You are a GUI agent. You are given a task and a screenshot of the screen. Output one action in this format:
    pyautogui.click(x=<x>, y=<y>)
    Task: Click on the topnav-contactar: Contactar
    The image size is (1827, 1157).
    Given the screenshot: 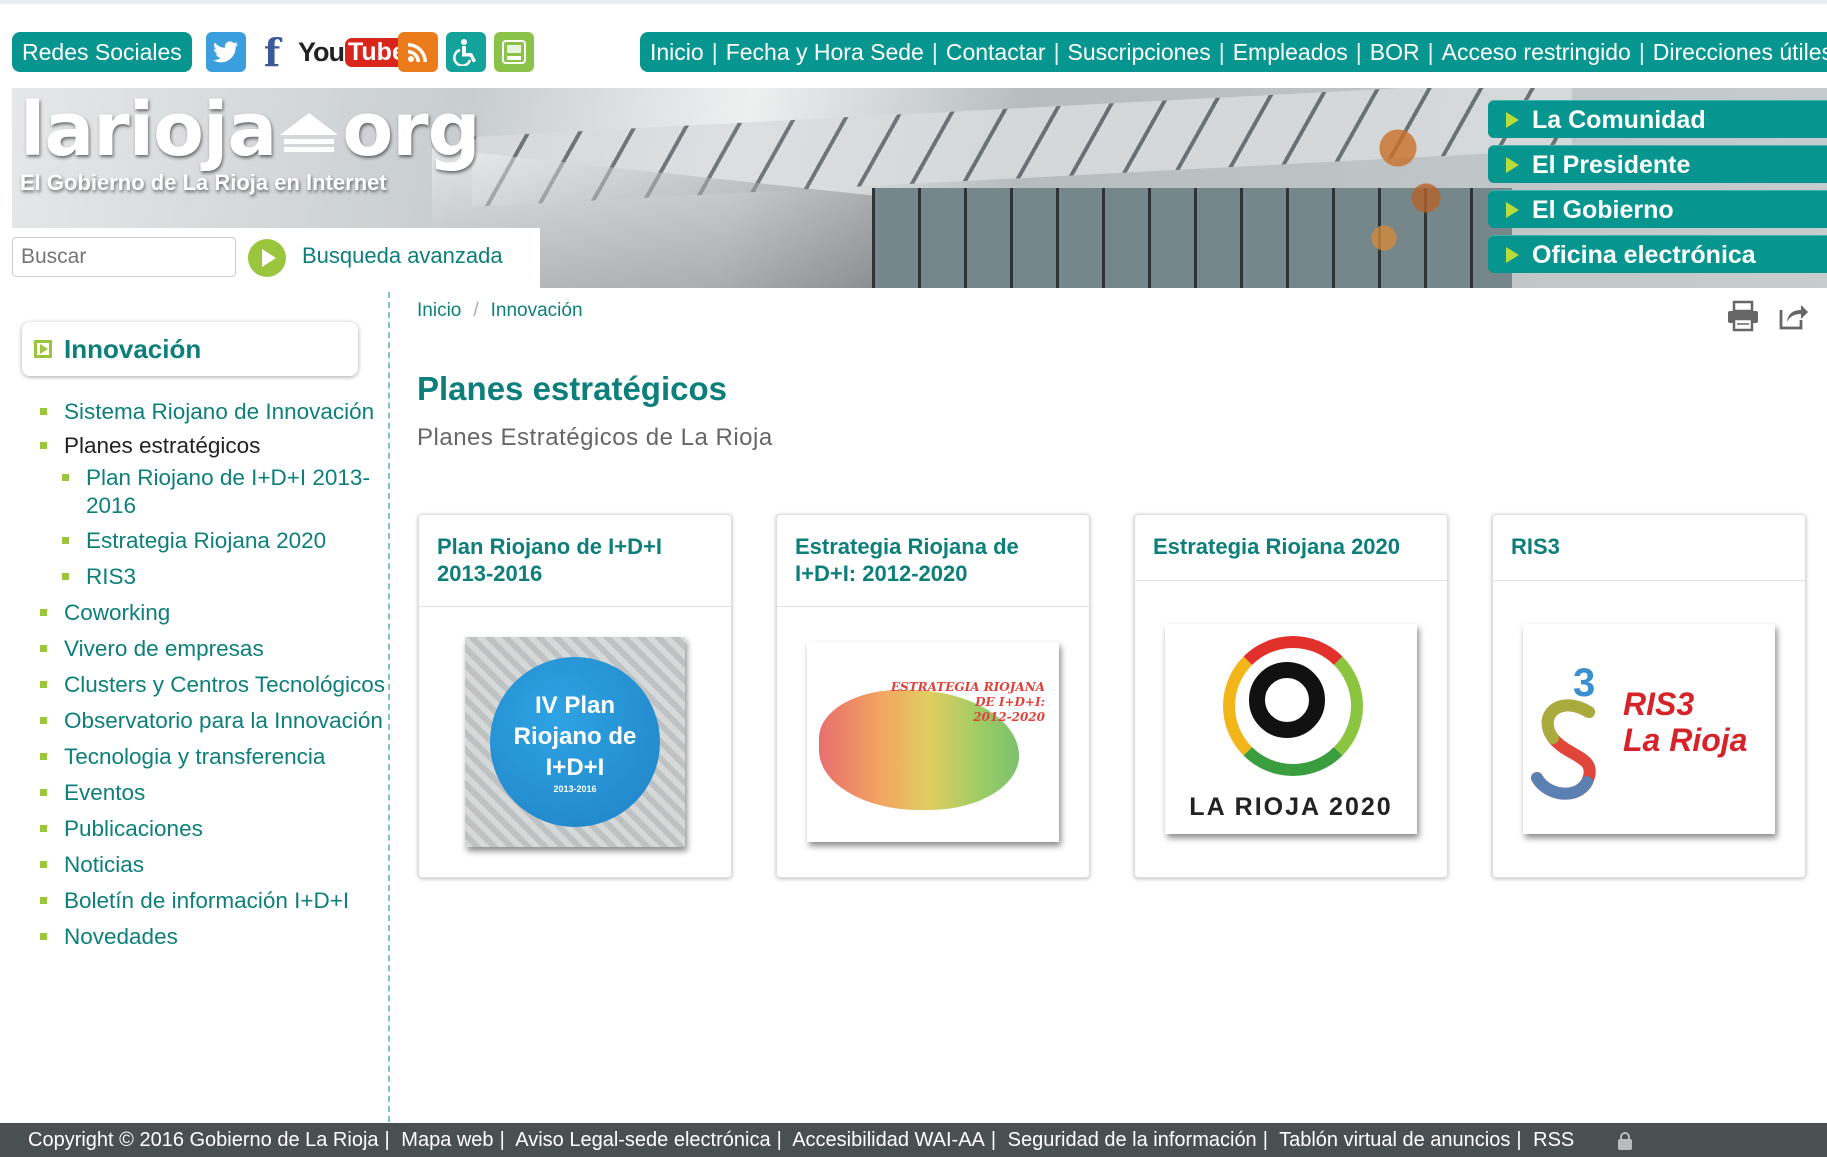 What is the action you would take?
    pyautogui.click(x=996, y=52)
    